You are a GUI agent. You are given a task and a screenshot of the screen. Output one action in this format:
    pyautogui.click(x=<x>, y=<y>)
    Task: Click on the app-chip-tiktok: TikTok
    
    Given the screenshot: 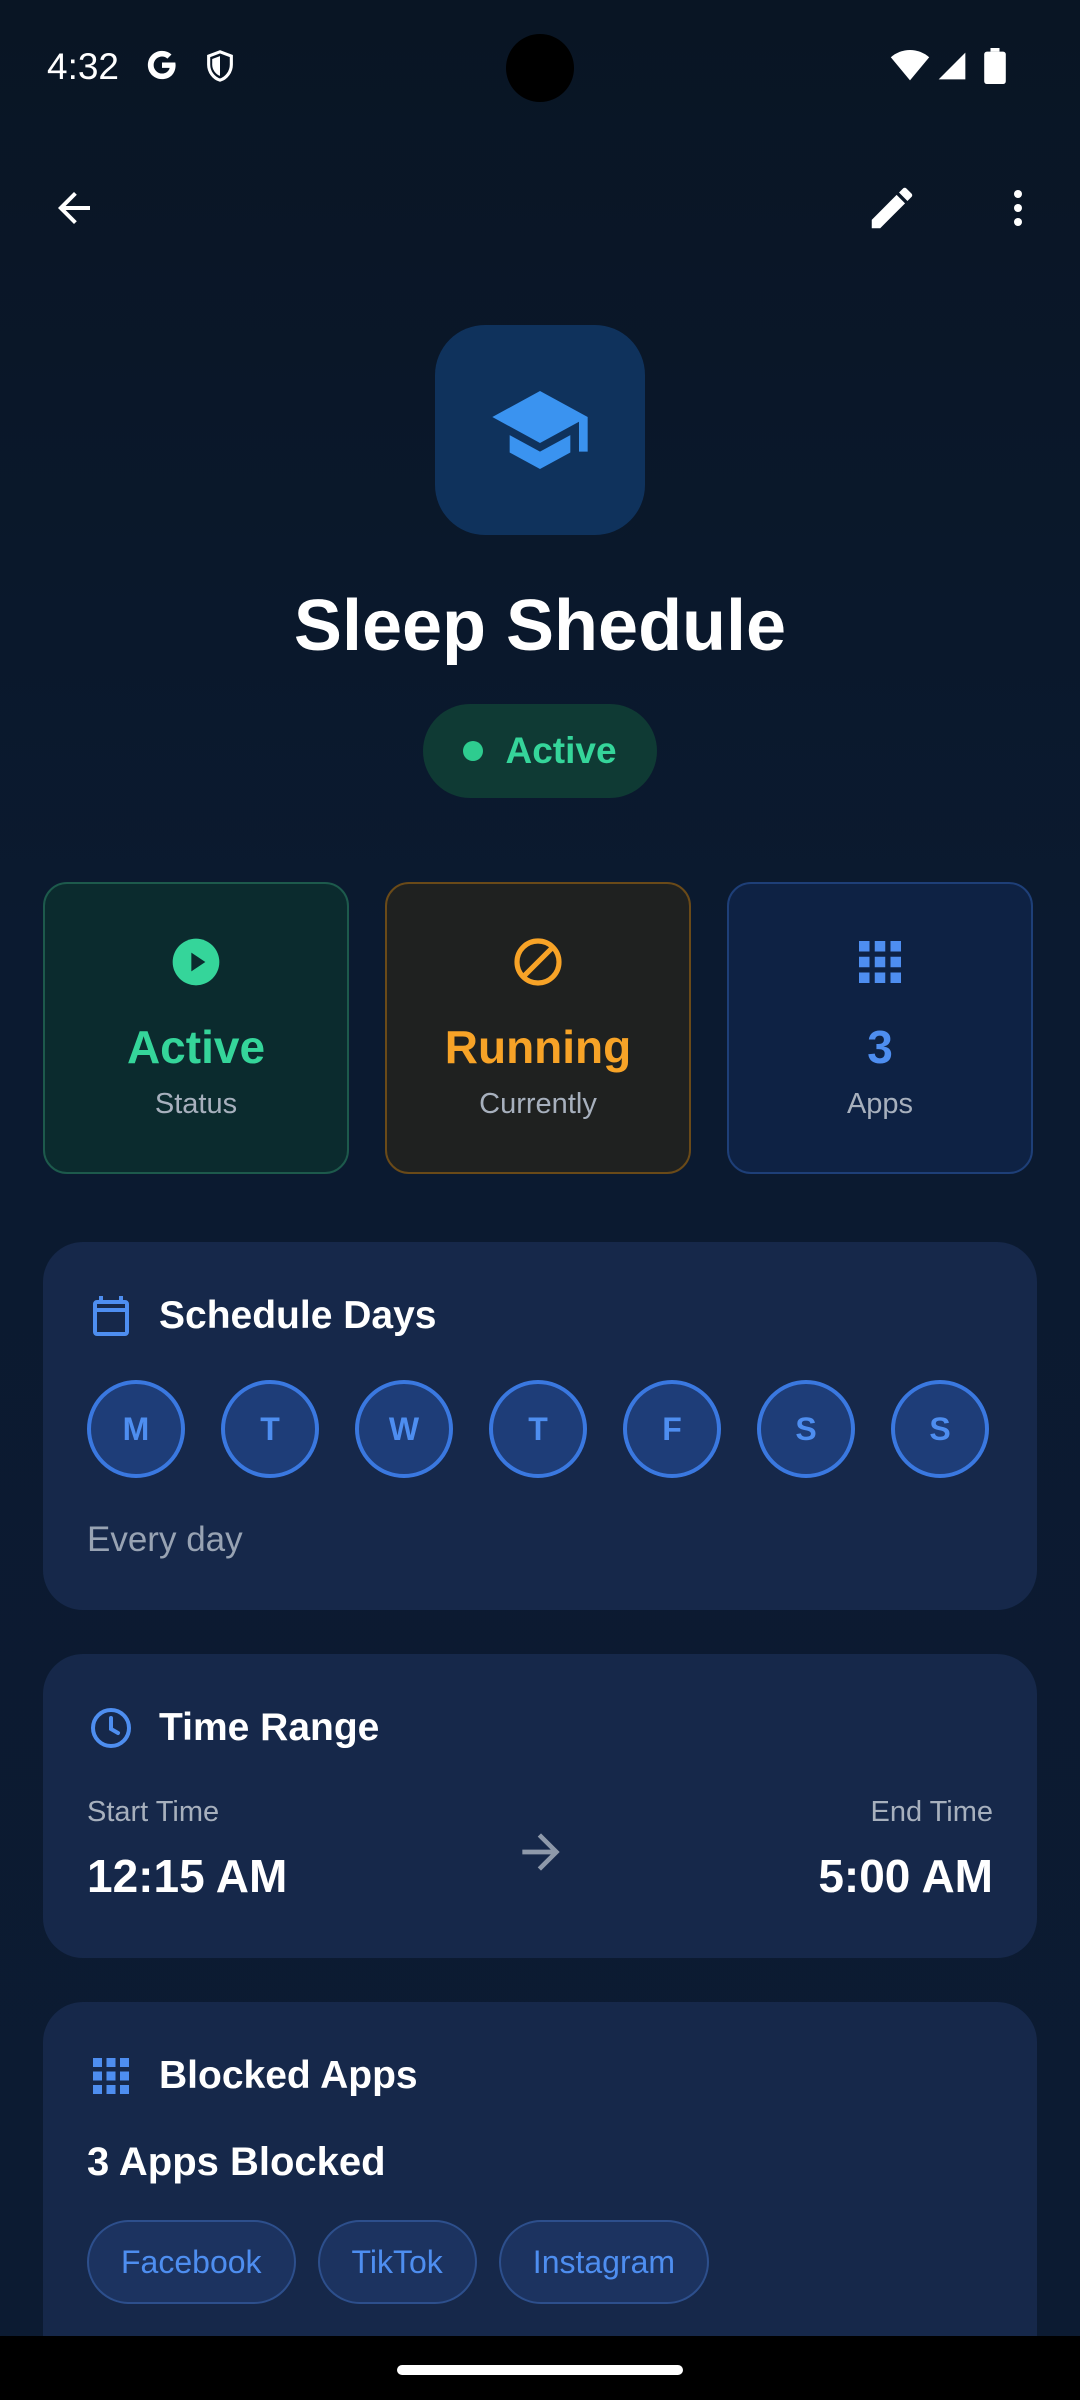 What is the action you would take?
    pyautogui.click(x=397, y=2262)
    